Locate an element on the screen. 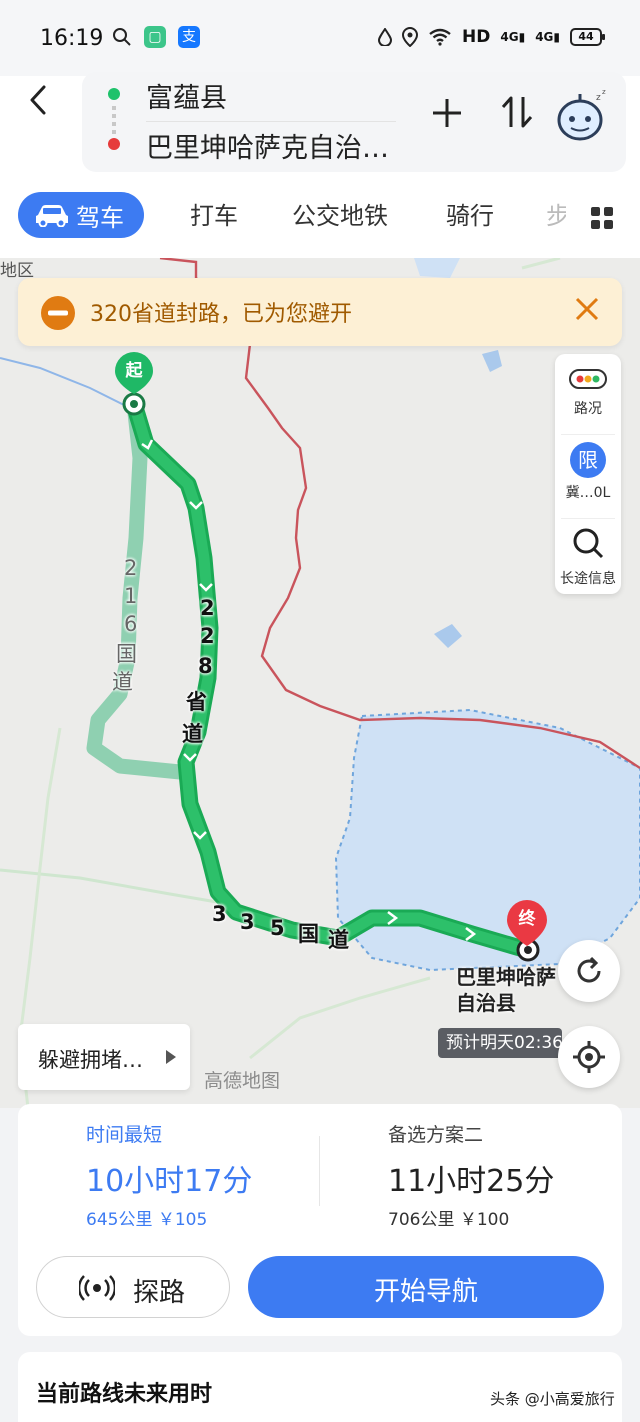 This screenshot has width=640, height=1422. tab-driving: 驾车 is located at coordinates (81, 215).